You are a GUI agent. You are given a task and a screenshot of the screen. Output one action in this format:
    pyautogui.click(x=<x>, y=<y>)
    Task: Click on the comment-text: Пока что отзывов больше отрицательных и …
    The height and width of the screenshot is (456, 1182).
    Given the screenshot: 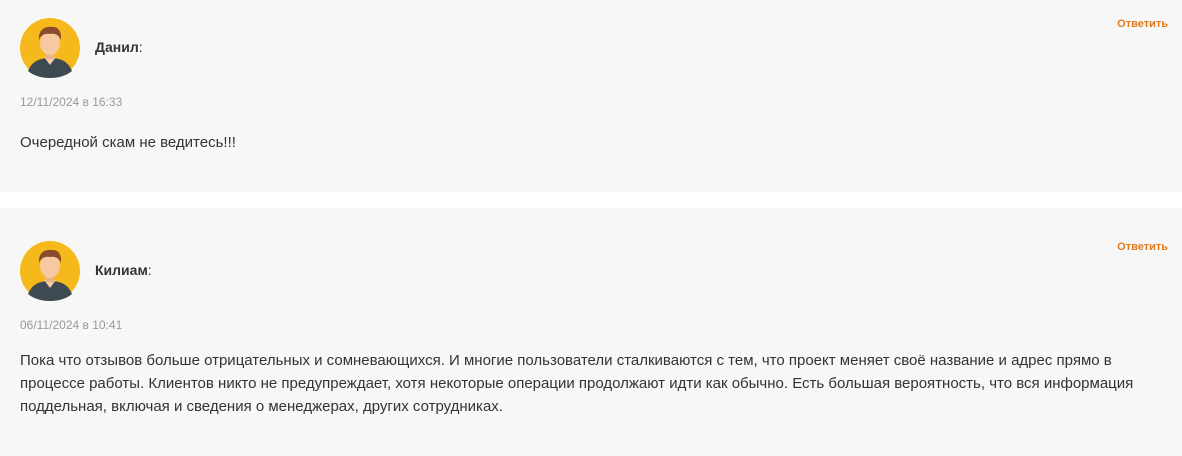 What is the action you would take?
    pyautogui.click(x=577, y=383)
    